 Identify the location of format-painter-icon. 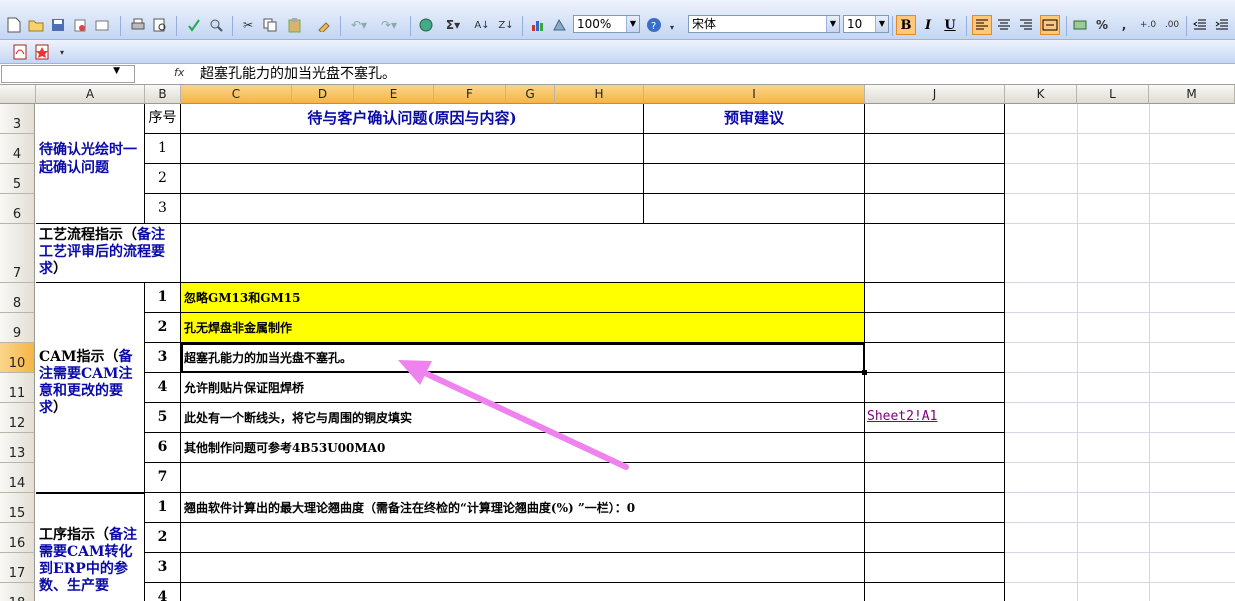
(324, 25).